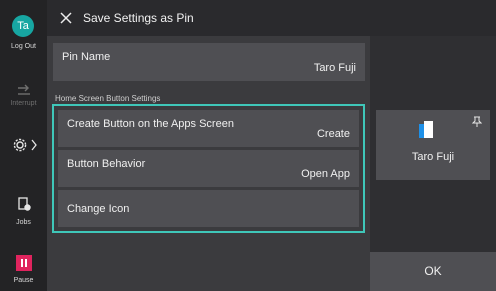 The height and width of the screenshot is (291, 496). I want to click on jobs-label: Jobs, so click(23, 222).